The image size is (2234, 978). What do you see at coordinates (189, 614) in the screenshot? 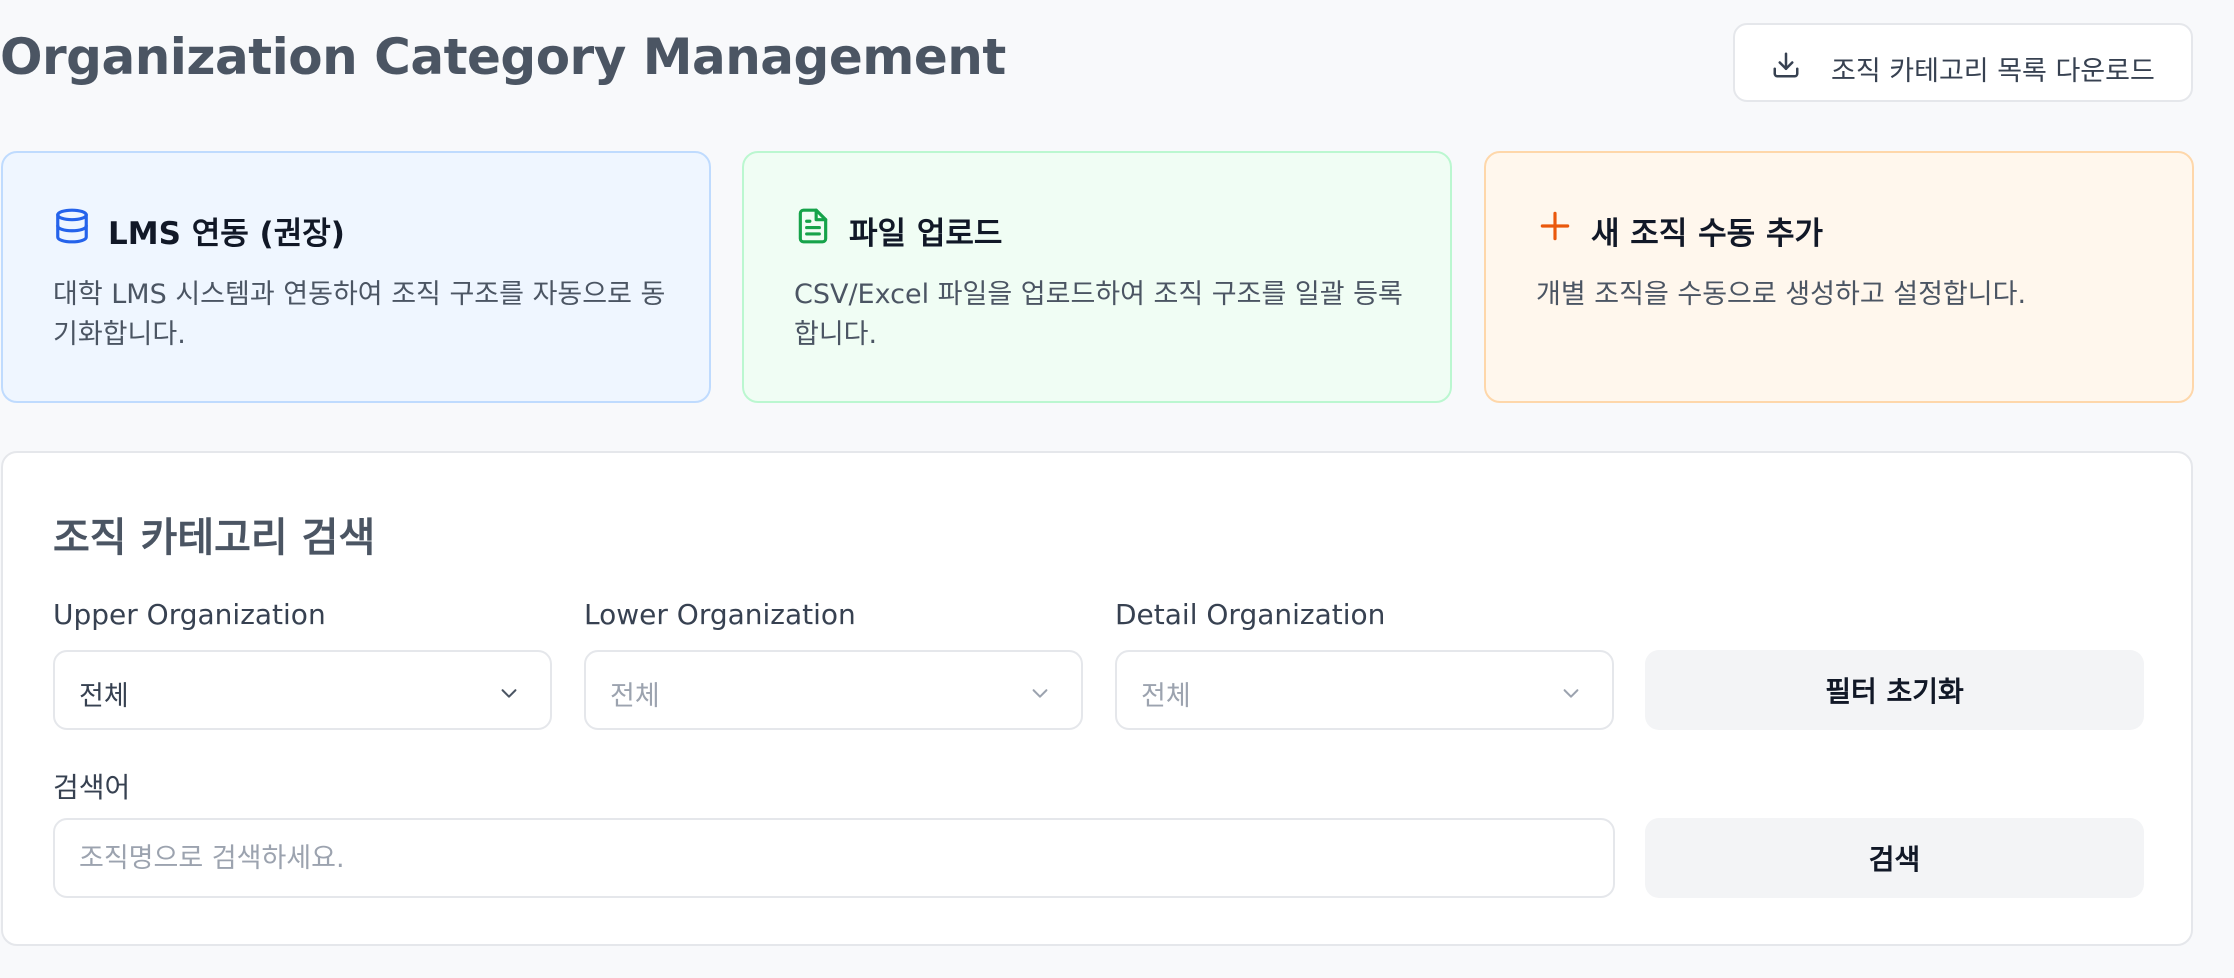
I see `upper-org-label: Upper Organization` at bounding box center [189, 614].